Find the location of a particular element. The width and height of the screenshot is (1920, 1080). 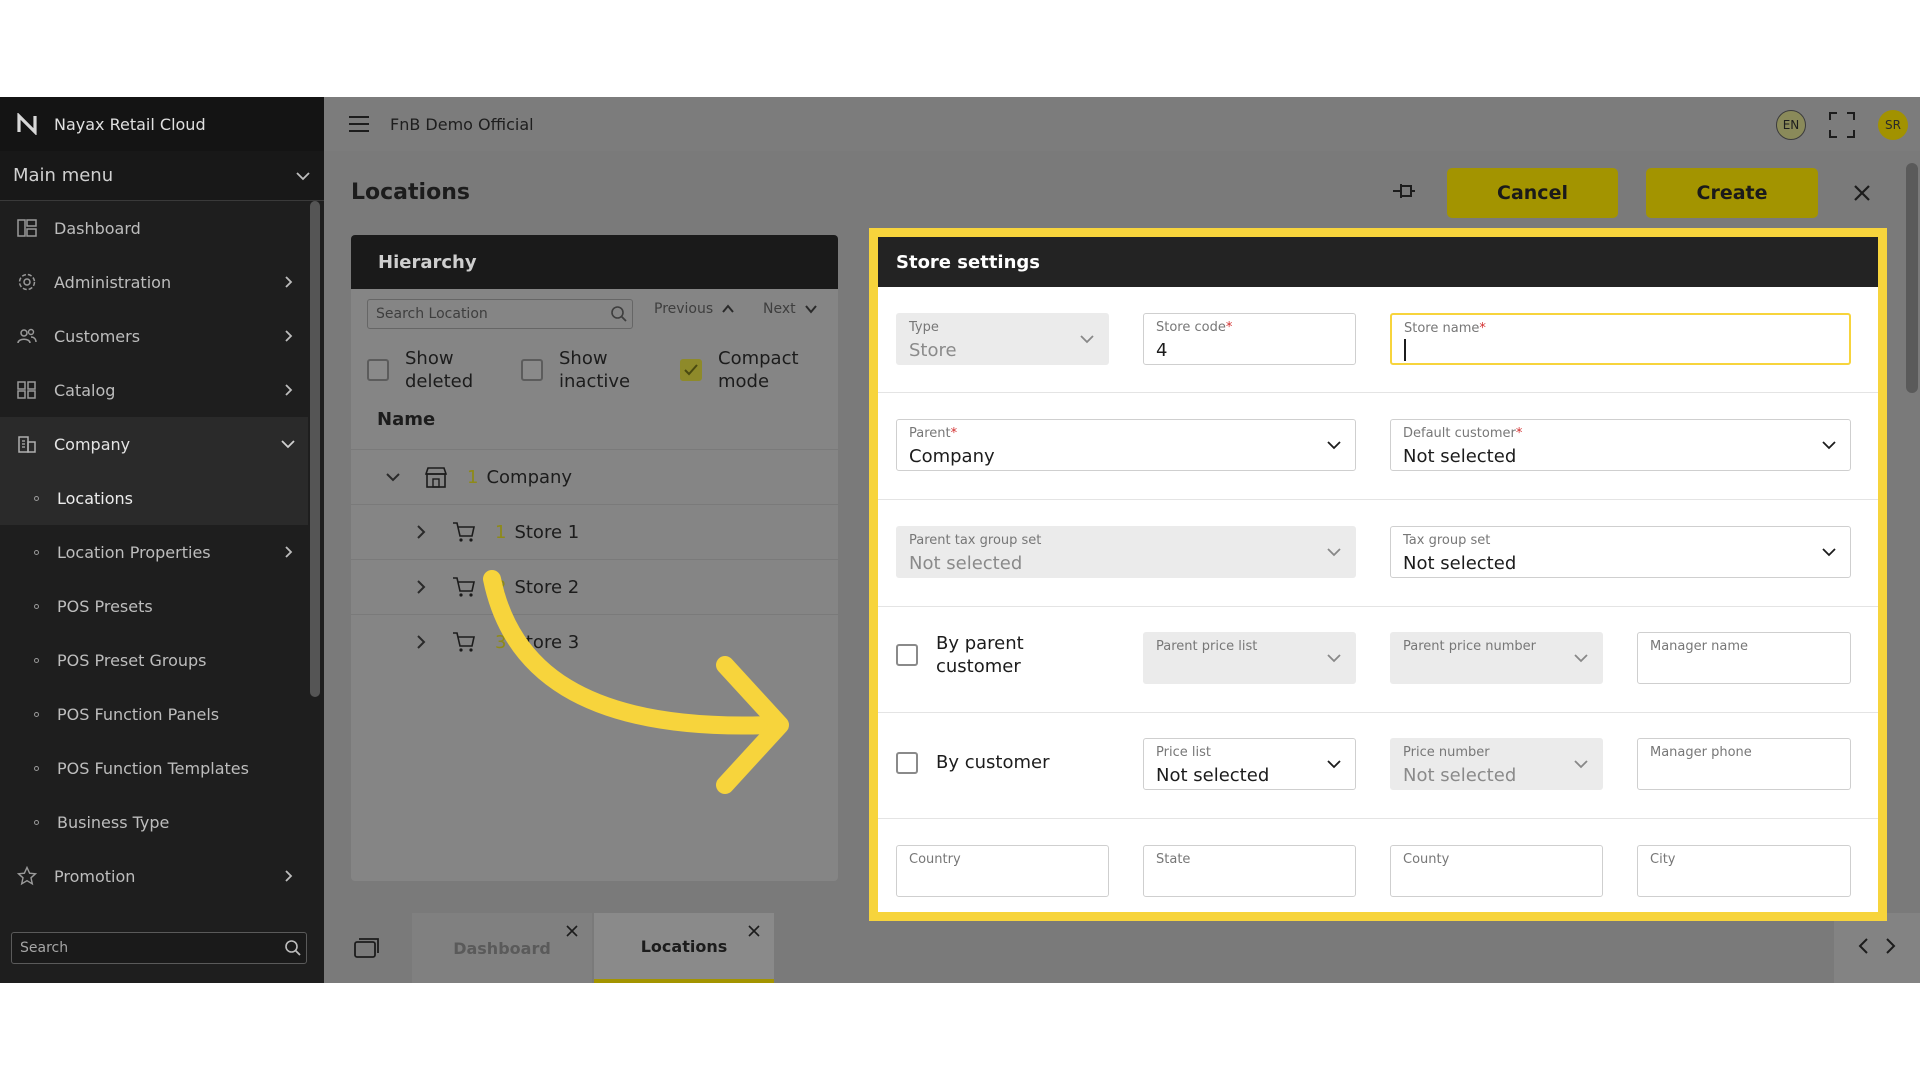

sidebar-item-company: Company is located at coordinates (154, 444).